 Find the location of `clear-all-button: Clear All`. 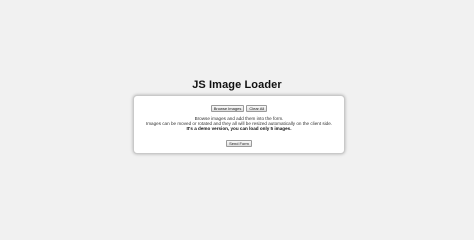

clear-all-button: Clear All is located at coordinates (257, 108).